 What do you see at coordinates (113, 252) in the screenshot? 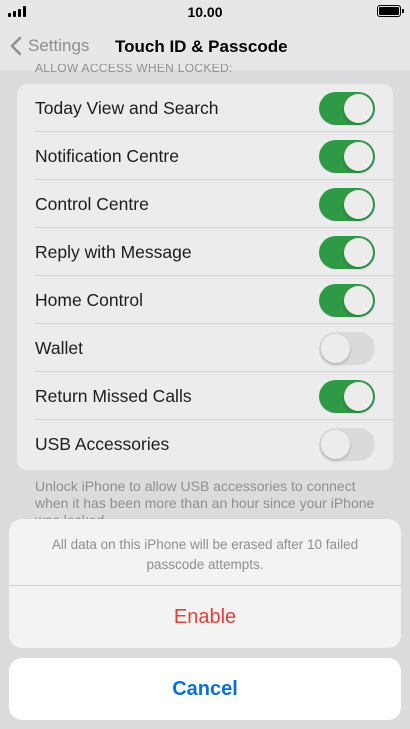
I see `setting-label: Reply with Message` at bounding box center [113, 252].